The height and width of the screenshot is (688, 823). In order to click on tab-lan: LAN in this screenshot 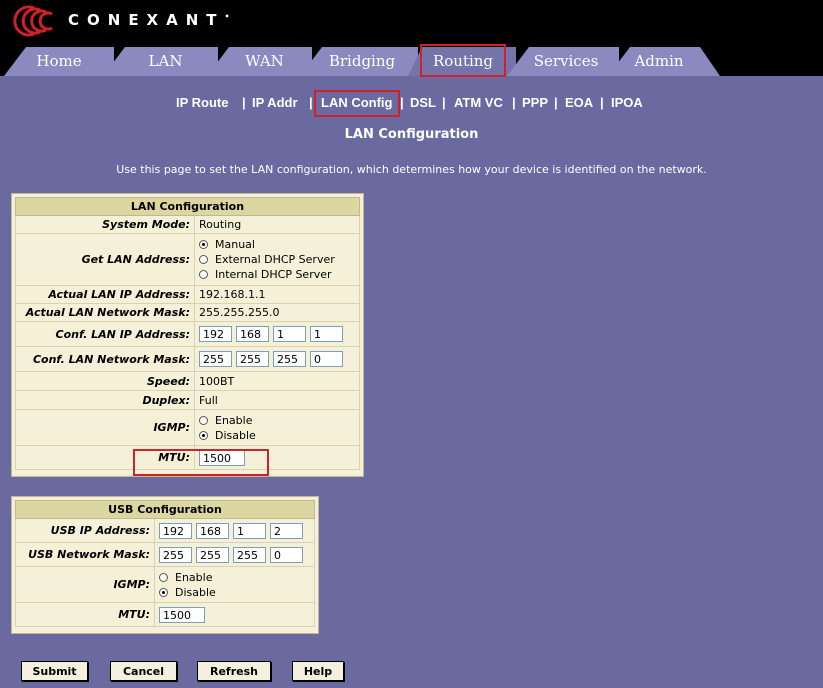, I will do `click(160, 61)`.